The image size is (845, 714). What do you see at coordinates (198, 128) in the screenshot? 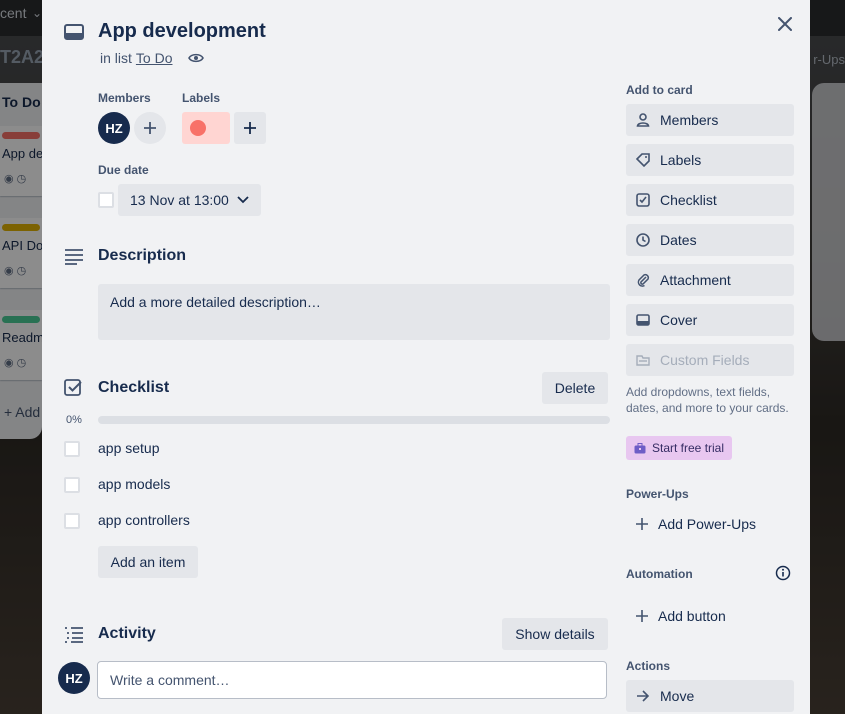
I see `label-color-dot` at bounding box center [198, 128].